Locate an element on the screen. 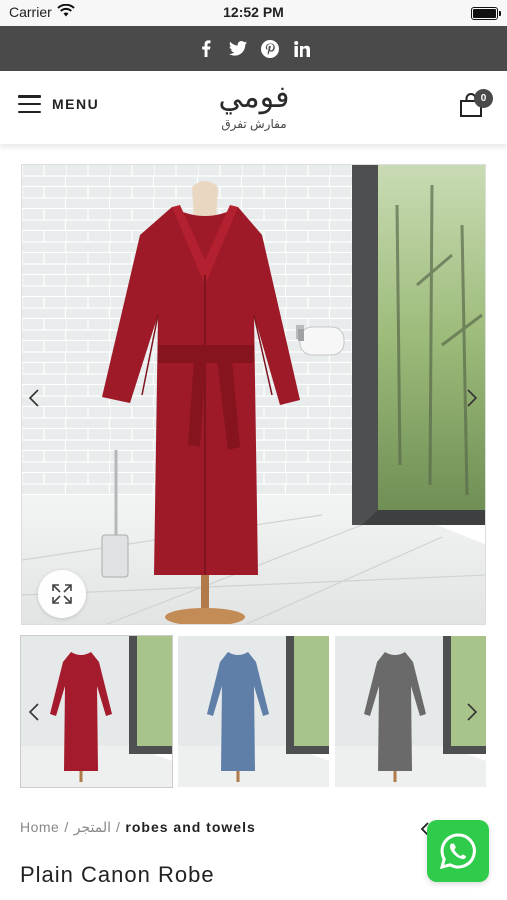  site-header: MENU فومي مفارش تفرق 0 is located at coordinates (253, 108).